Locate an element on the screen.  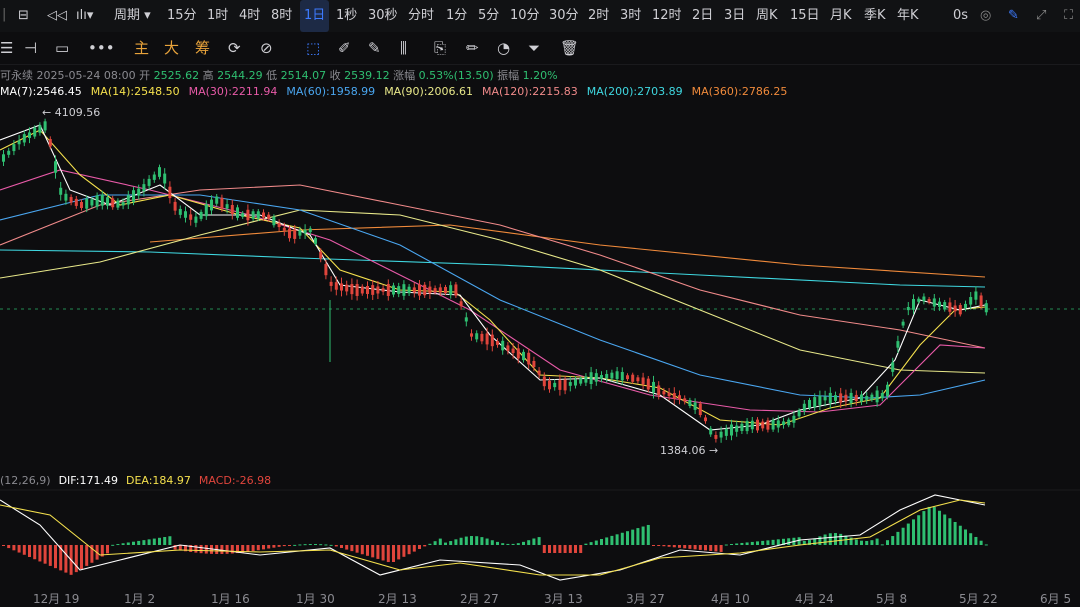
x-tick-label: 1月 16 is located at coordinates (230, 599).